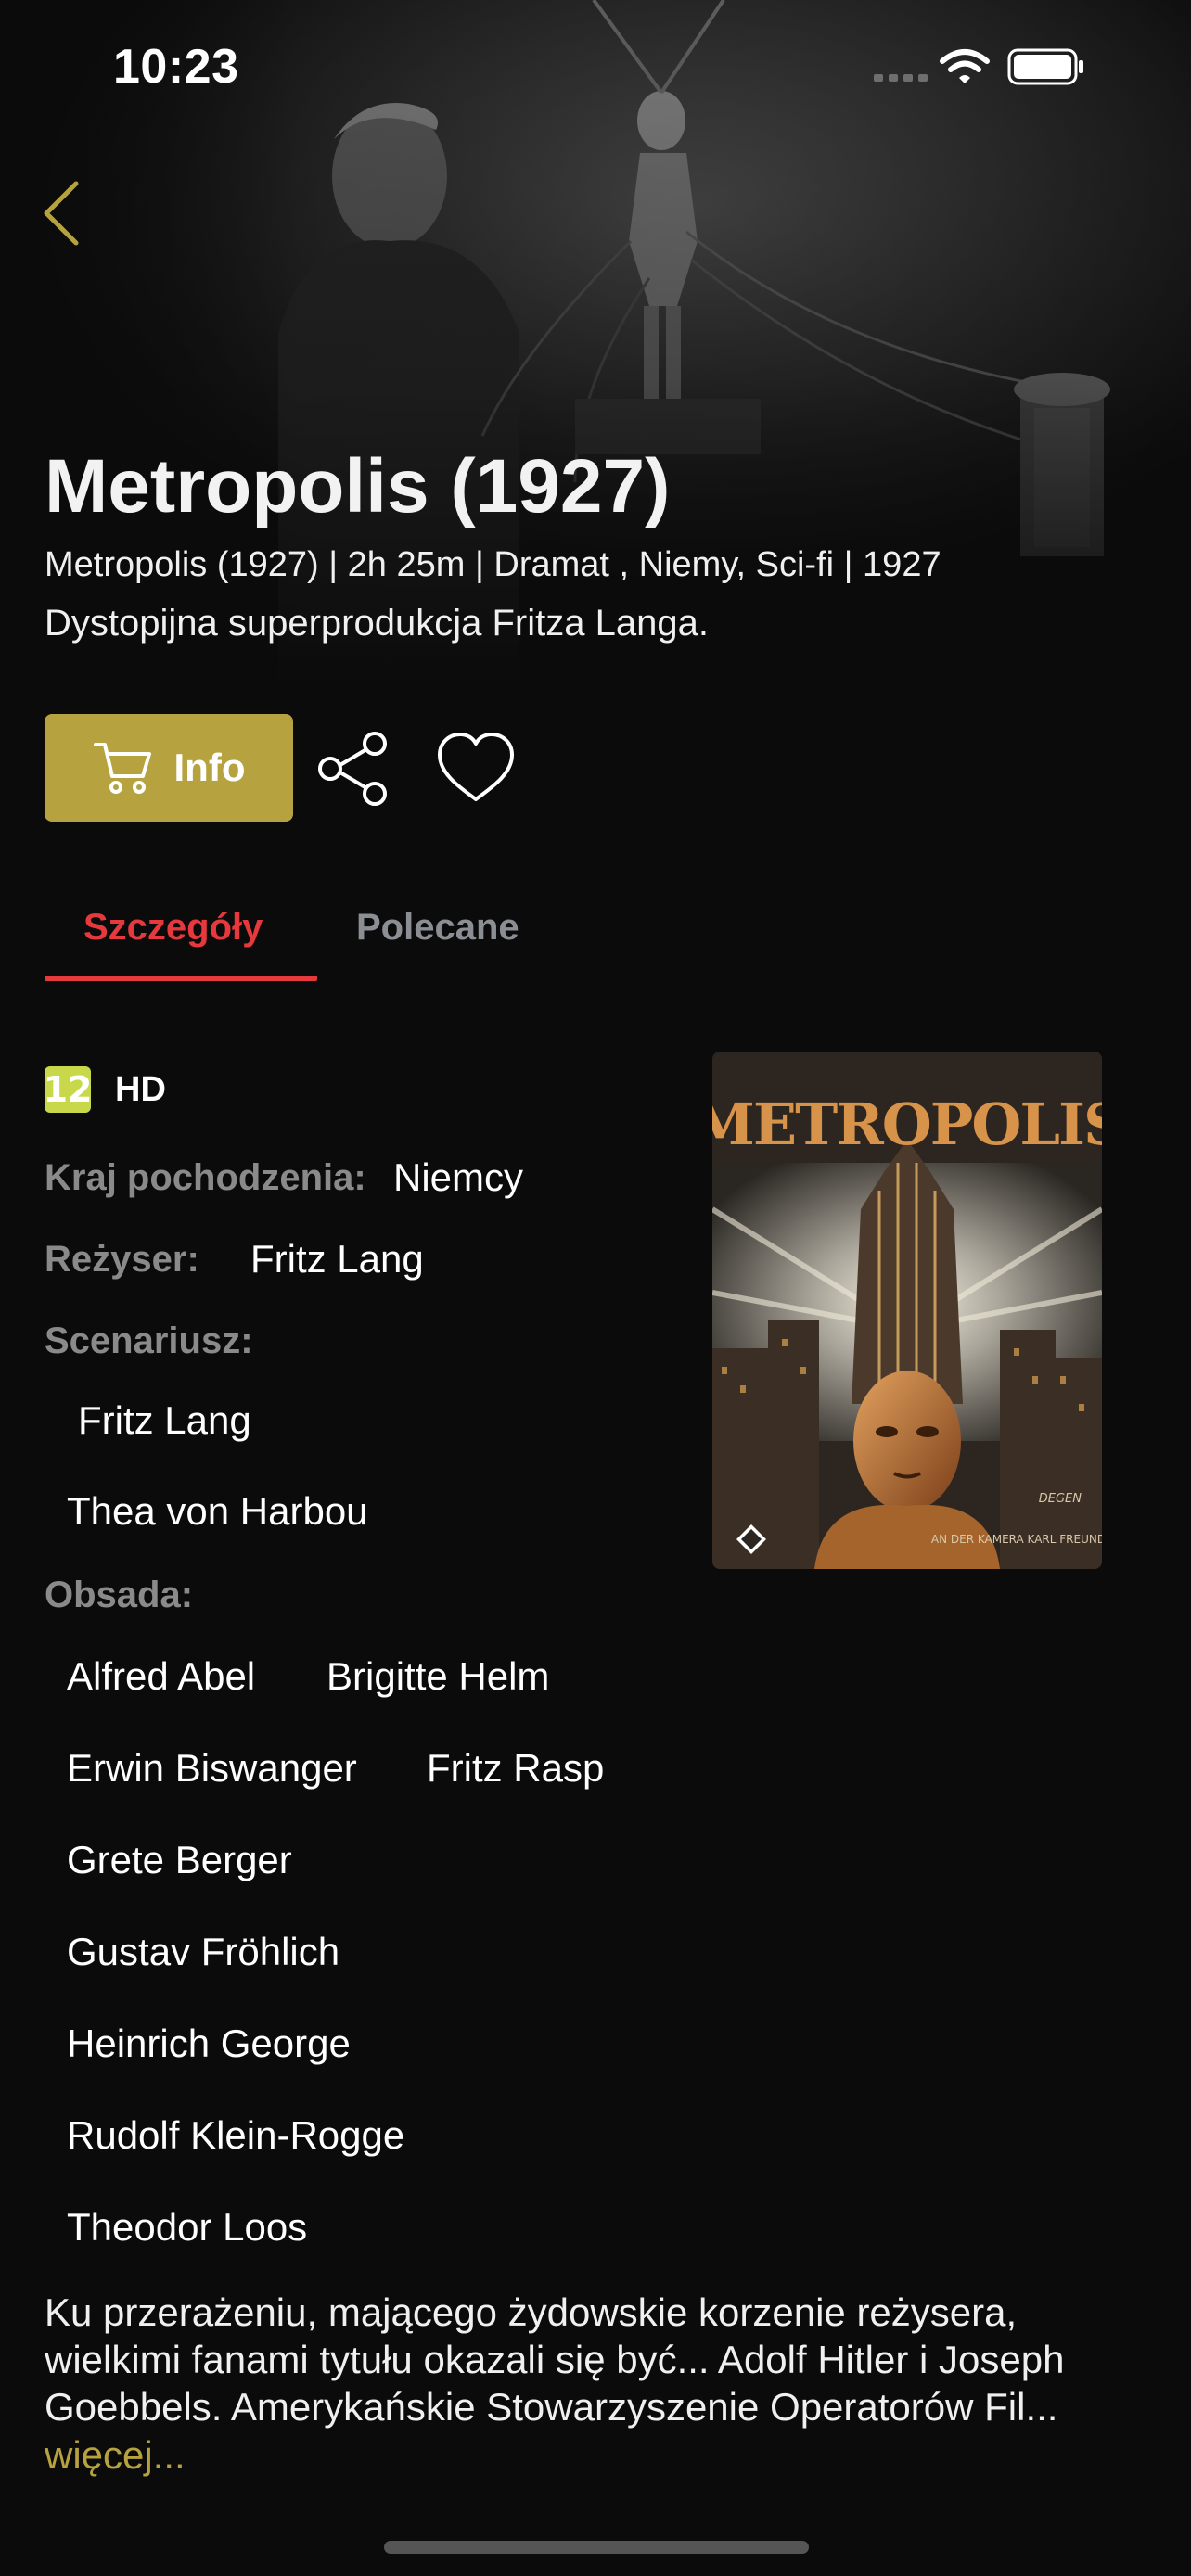  I want to click on poster-title: METROPOLIS, so click(907, 1124).